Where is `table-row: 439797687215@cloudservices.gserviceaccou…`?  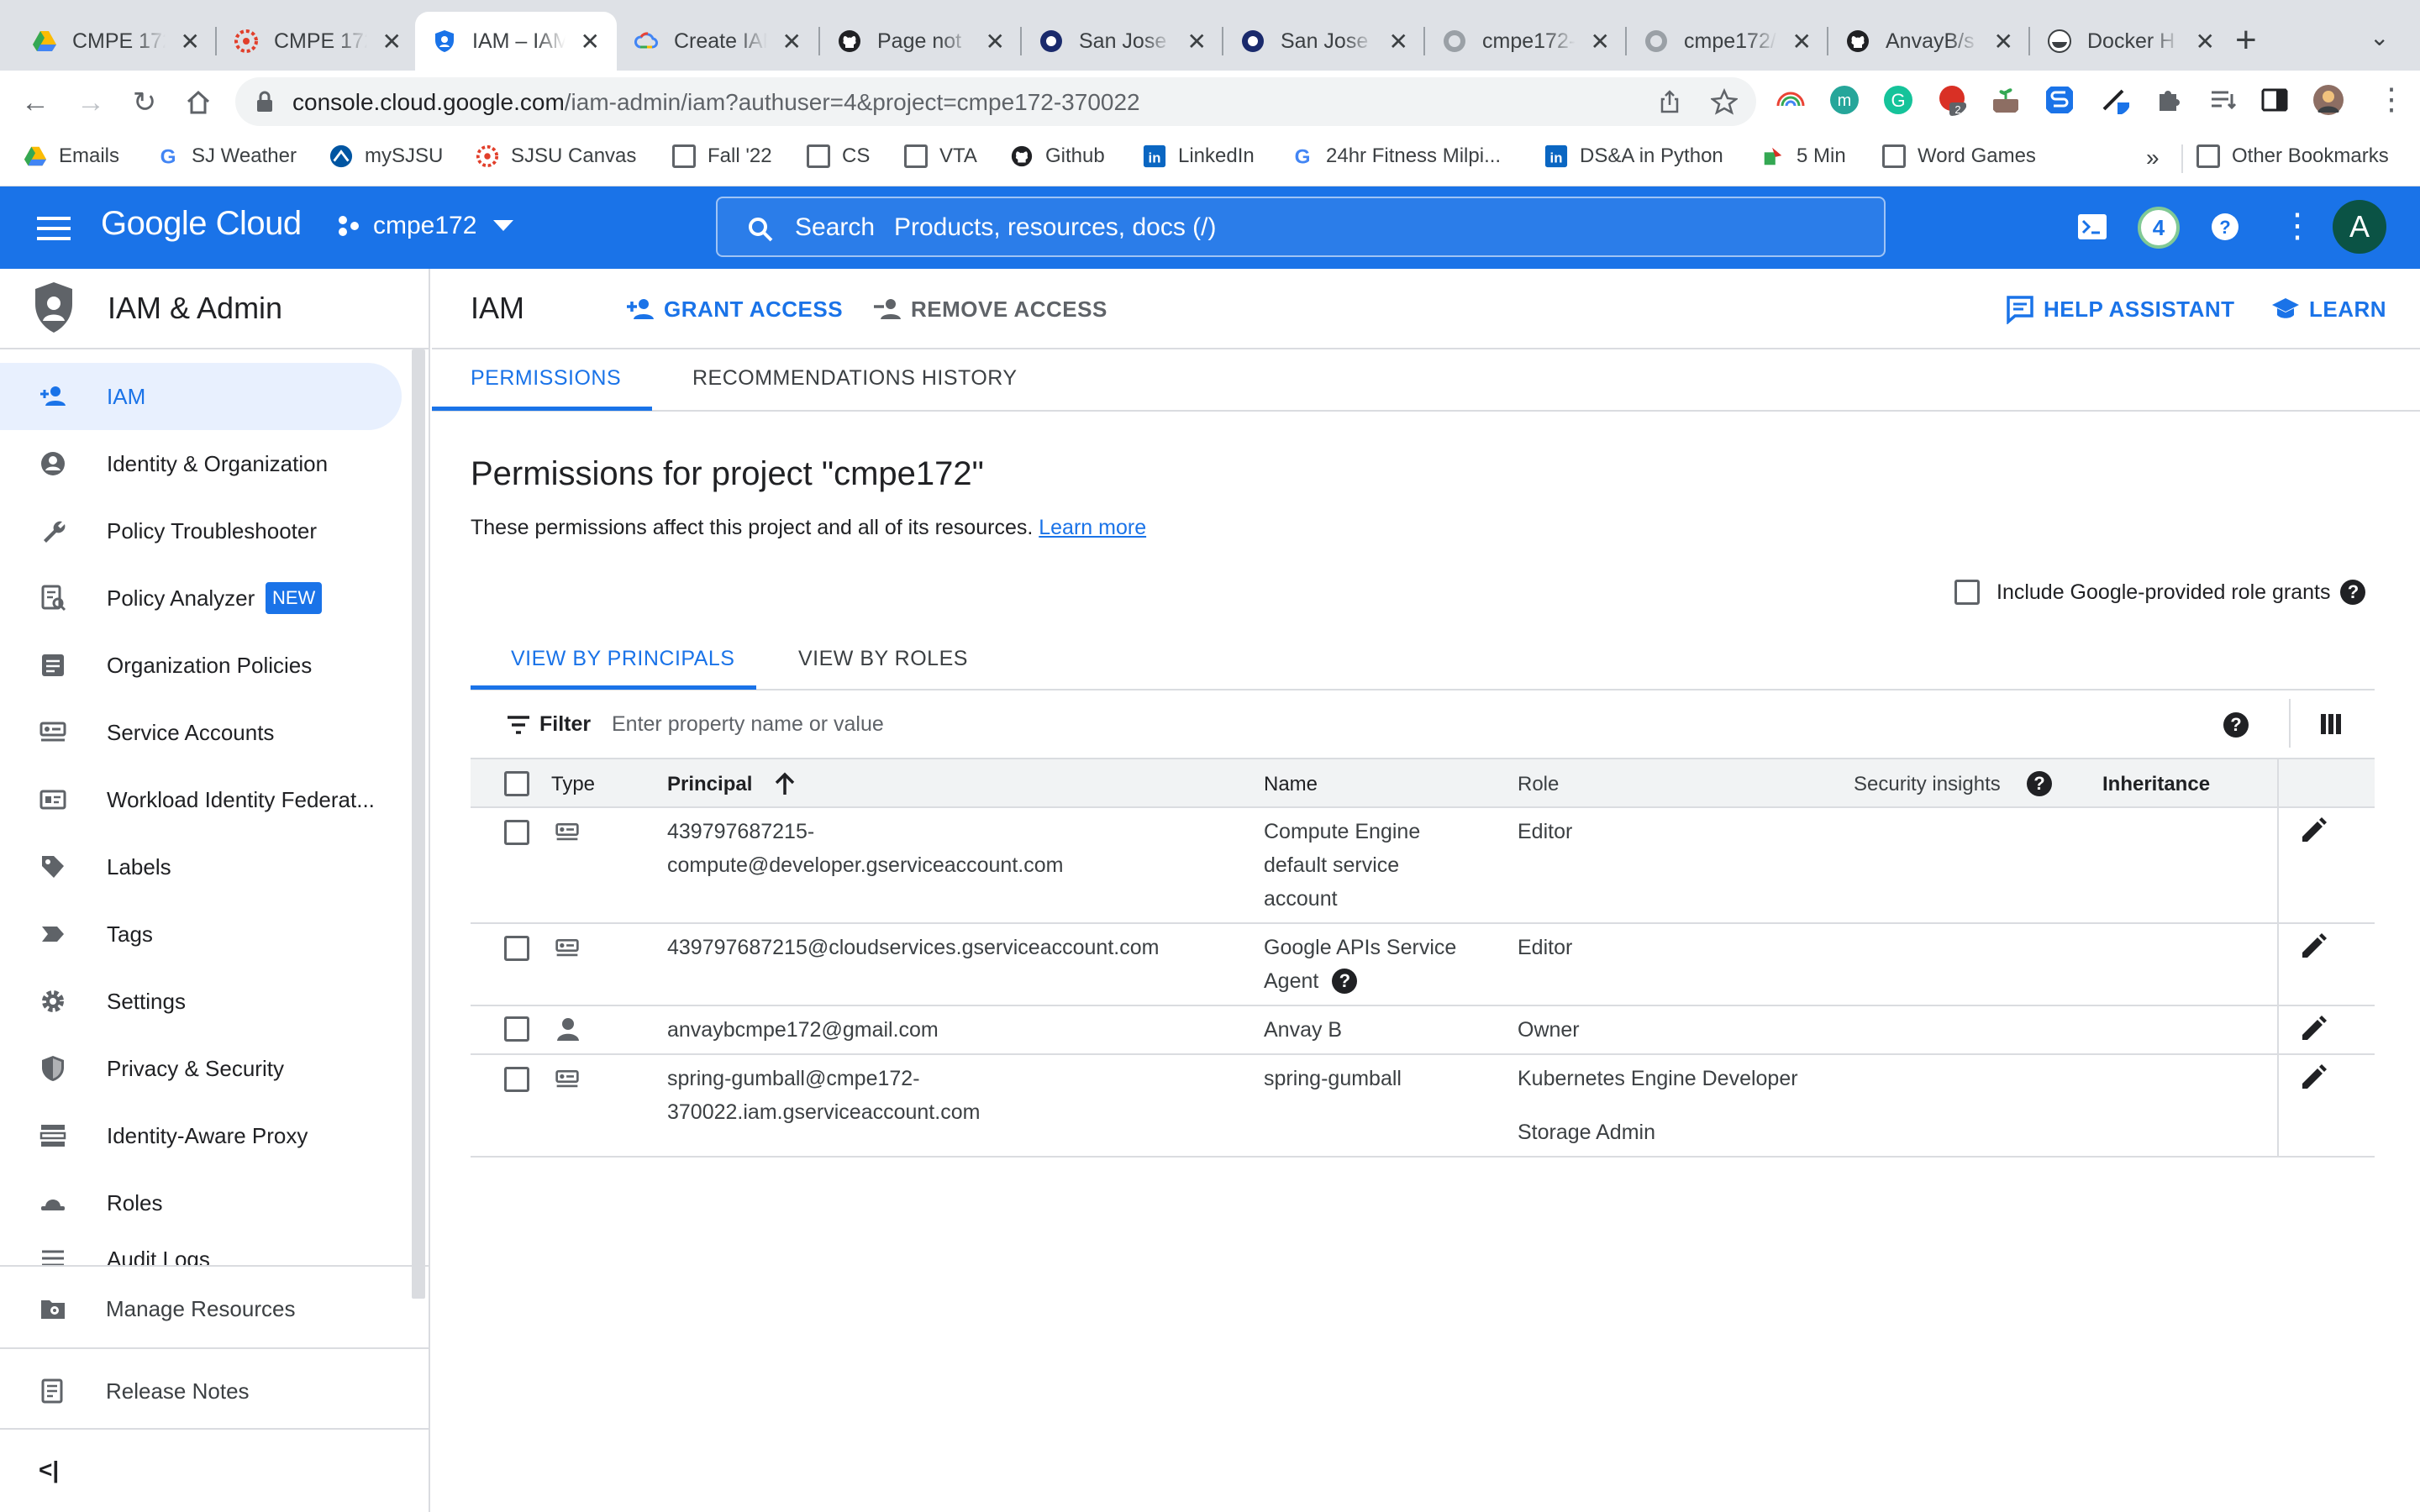
table-row: 439797687215@cloudservices.gserviceaccou… is located at coordinates (1423, 965).